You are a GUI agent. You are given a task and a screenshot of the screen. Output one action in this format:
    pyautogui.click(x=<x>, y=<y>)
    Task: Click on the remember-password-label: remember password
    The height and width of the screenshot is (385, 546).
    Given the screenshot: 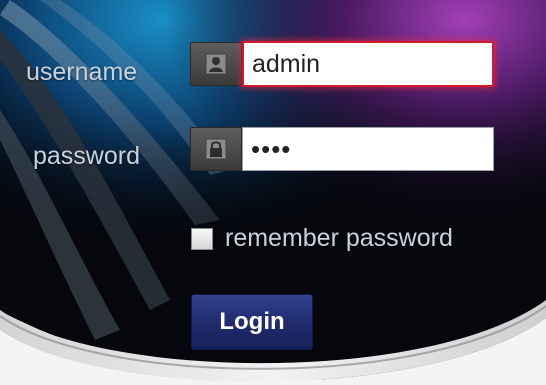 What is the action you would take?
    pyautogui.click(x=339, y=238)
    